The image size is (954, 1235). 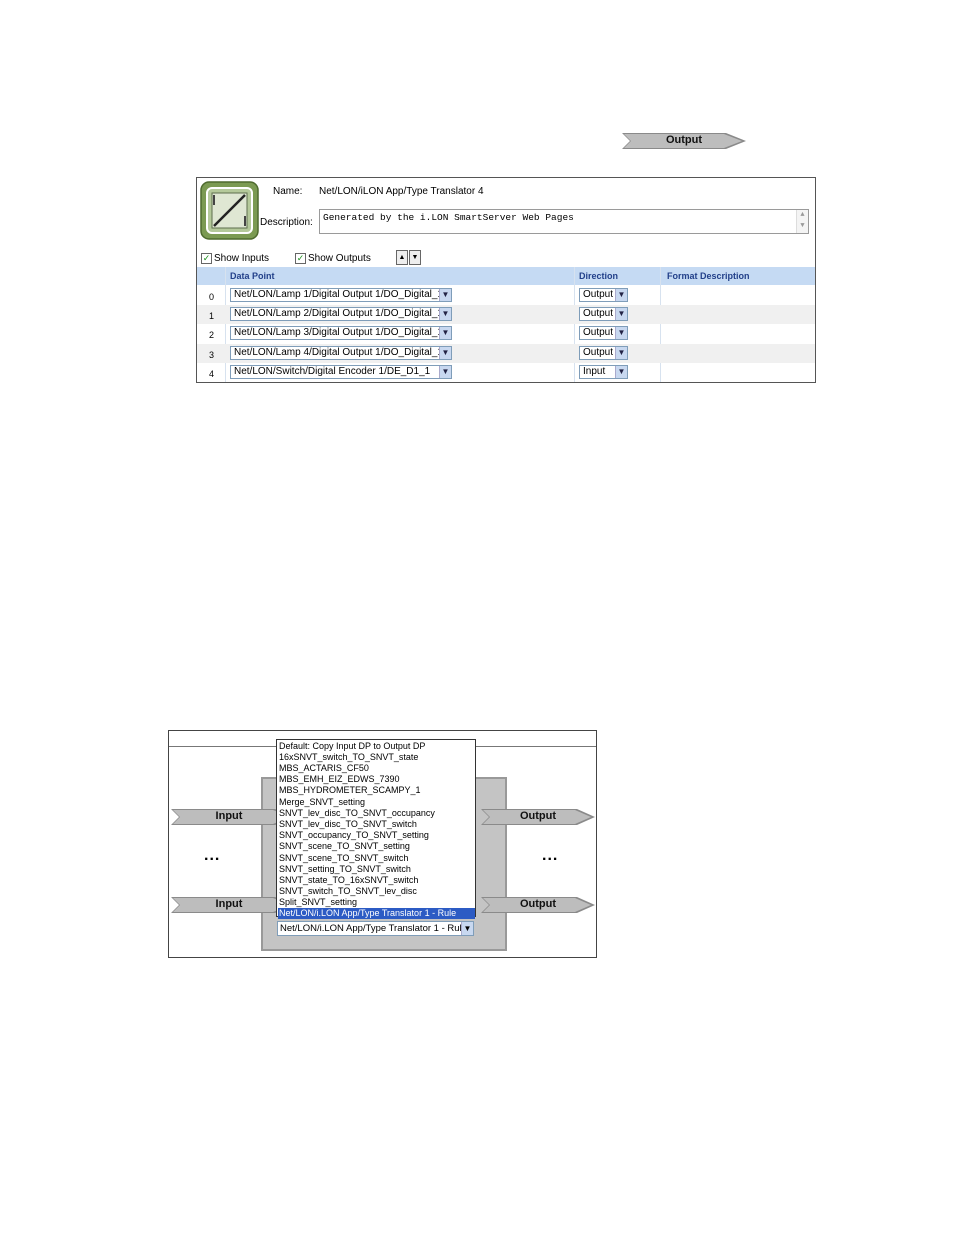 I want to click on rule-option: SNVT_state_TO_16xSNVT_switch, so click(x=376, y=880).